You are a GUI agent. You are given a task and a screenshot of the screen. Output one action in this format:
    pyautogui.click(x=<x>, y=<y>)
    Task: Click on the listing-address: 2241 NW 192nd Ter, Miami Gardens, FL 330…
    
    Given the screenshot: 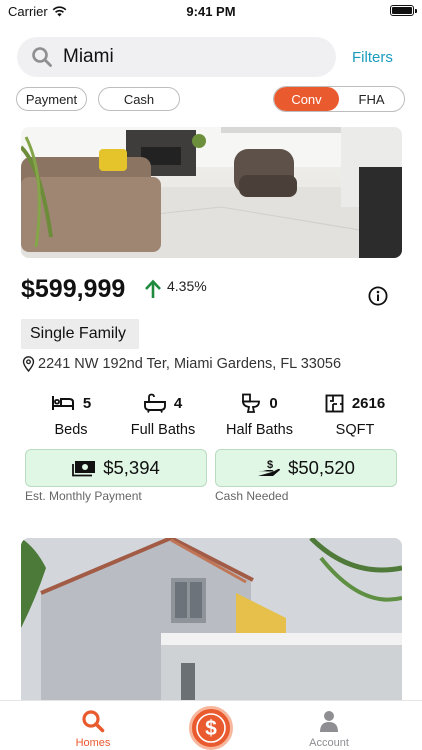 What is the action you would take?
    pyautogui.click(x=181, y=364)
    